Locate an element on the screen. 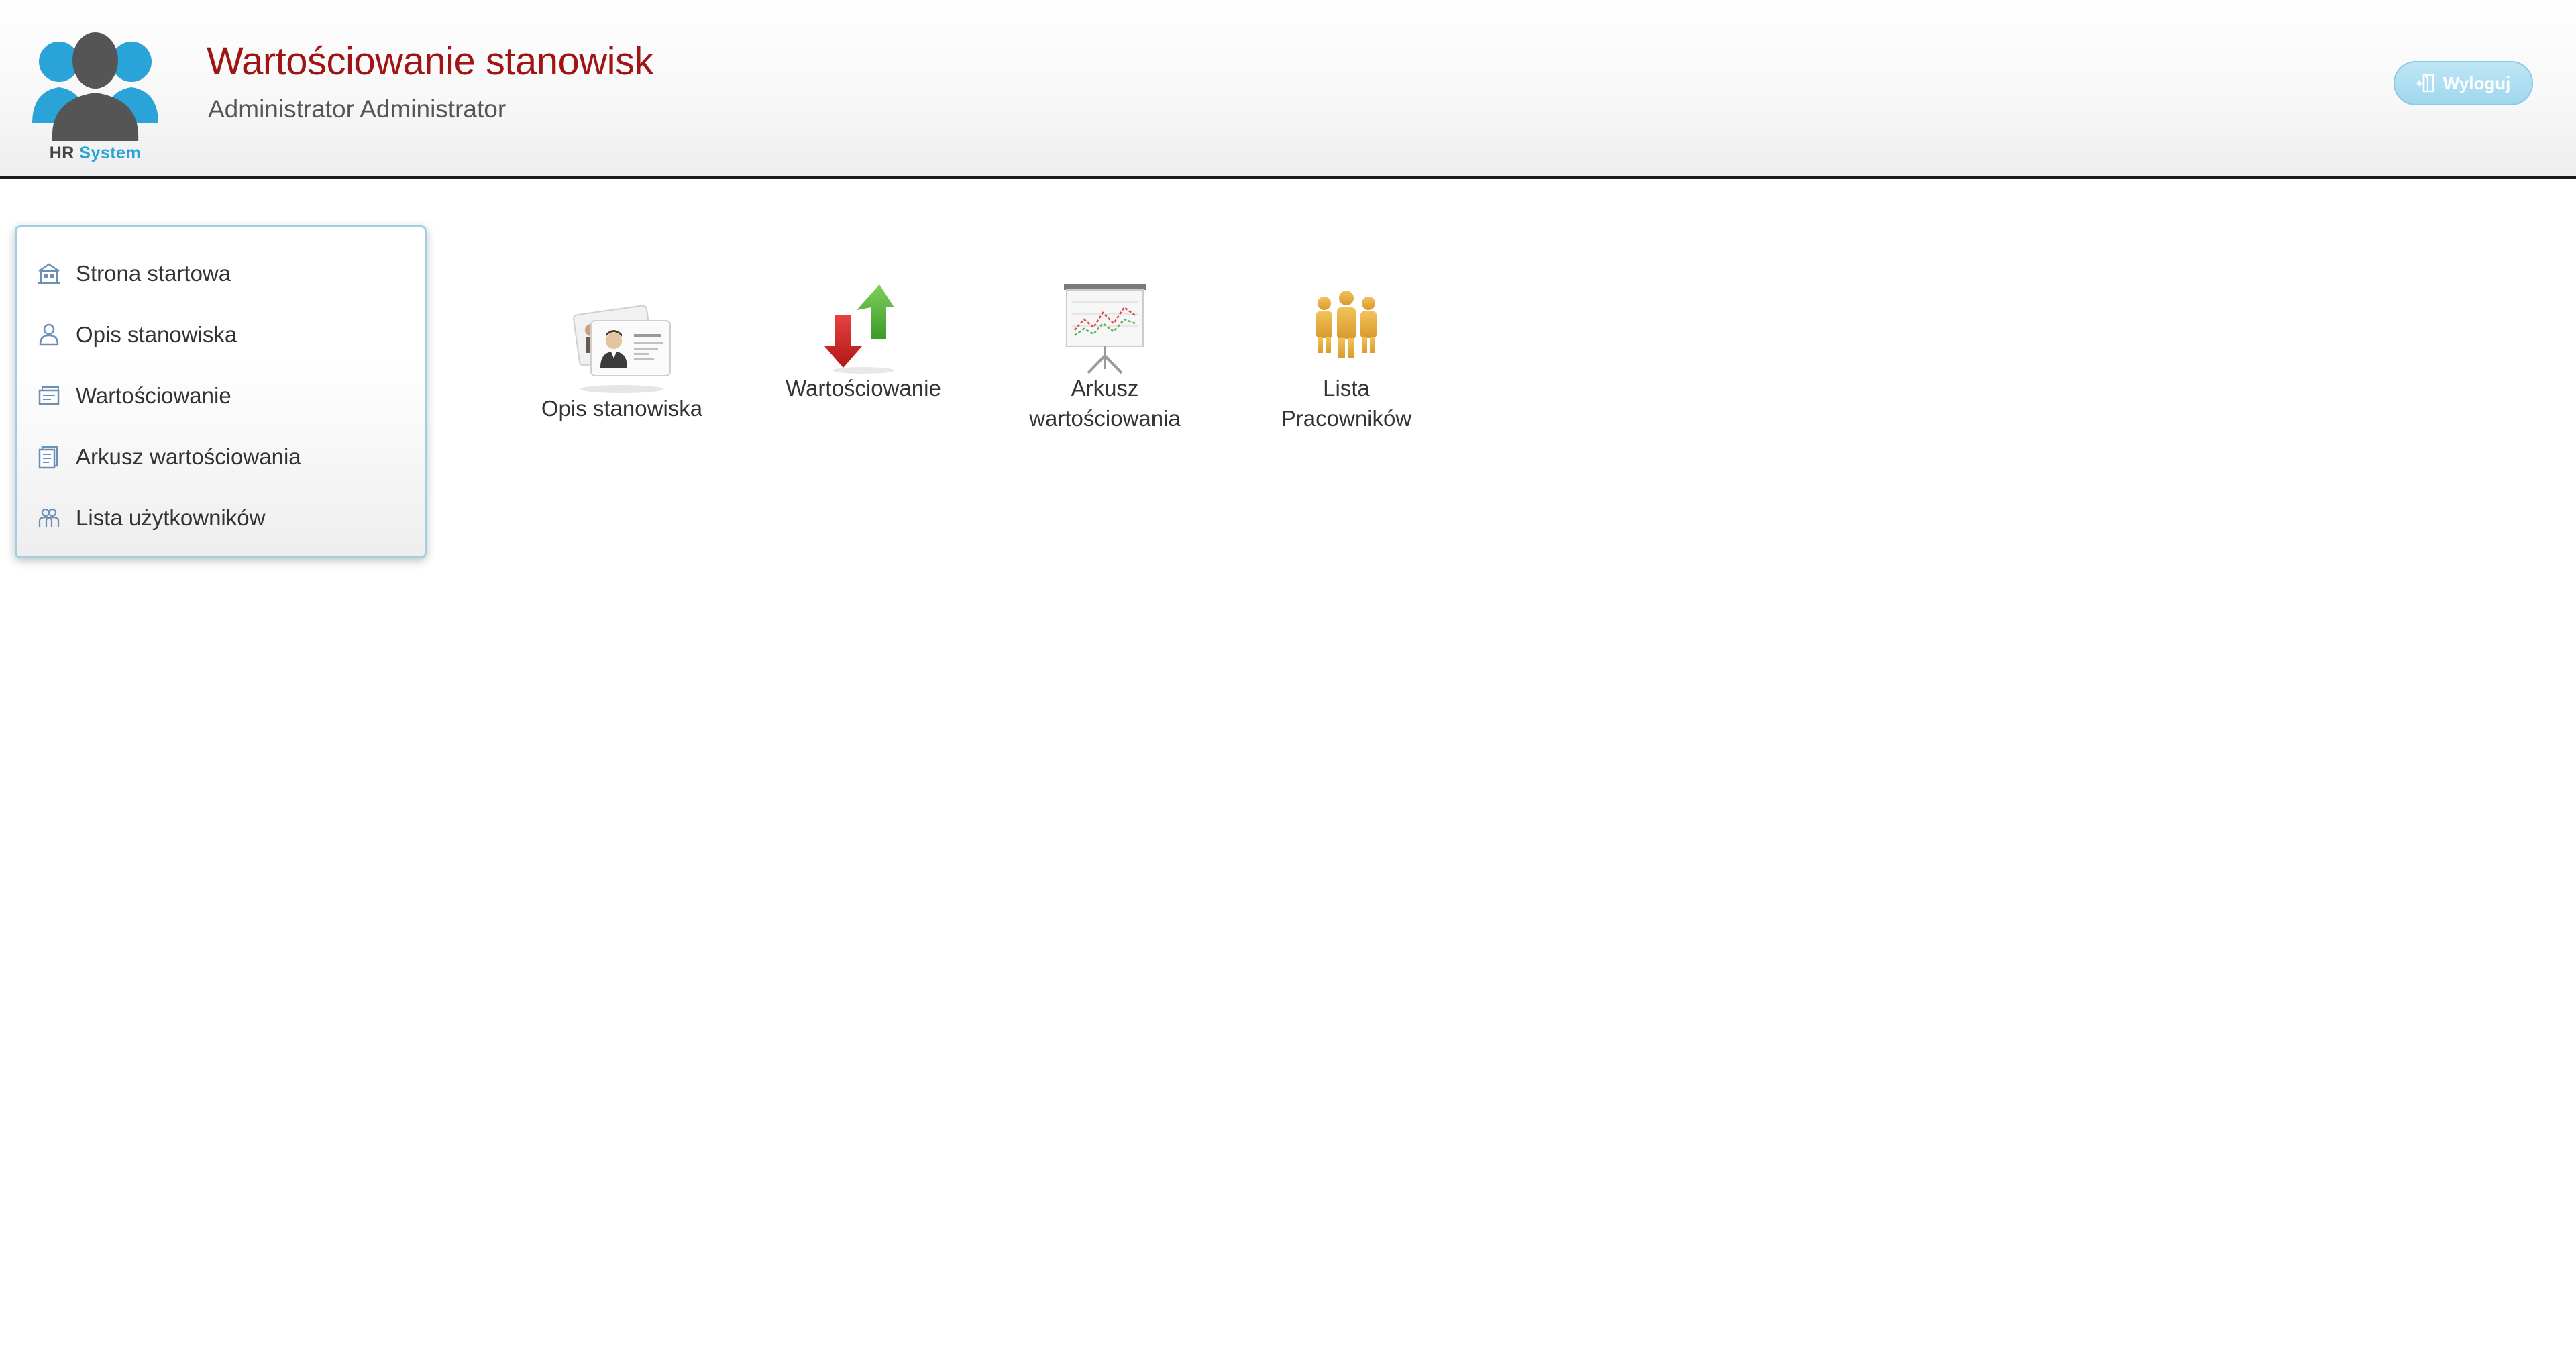 The image size is (2576, 1362). sidebar-item-label: Wartościowanie is located at coordinates (153, 396).